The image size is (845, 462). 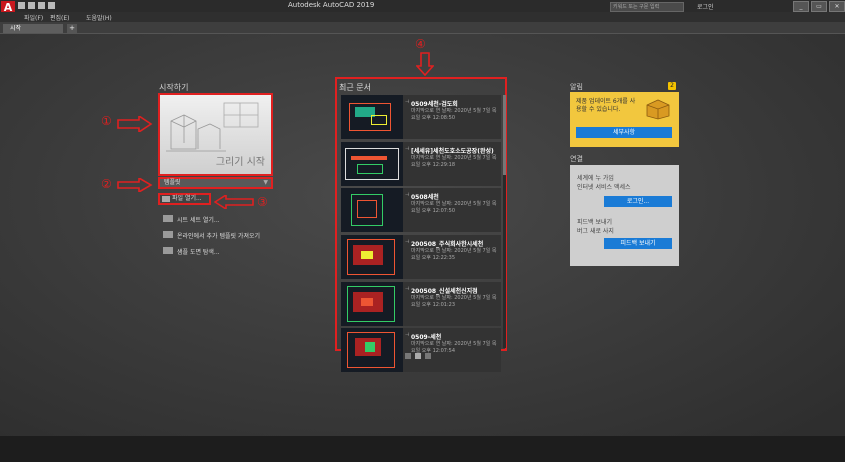 What do you see at coordinates (454, 161) in the screenshot?
I see `document-meta: 마지막으로 연 날짜: 2020년 5월 7일 목요일 오후 12:29:18` at bounding box center [454, 161].